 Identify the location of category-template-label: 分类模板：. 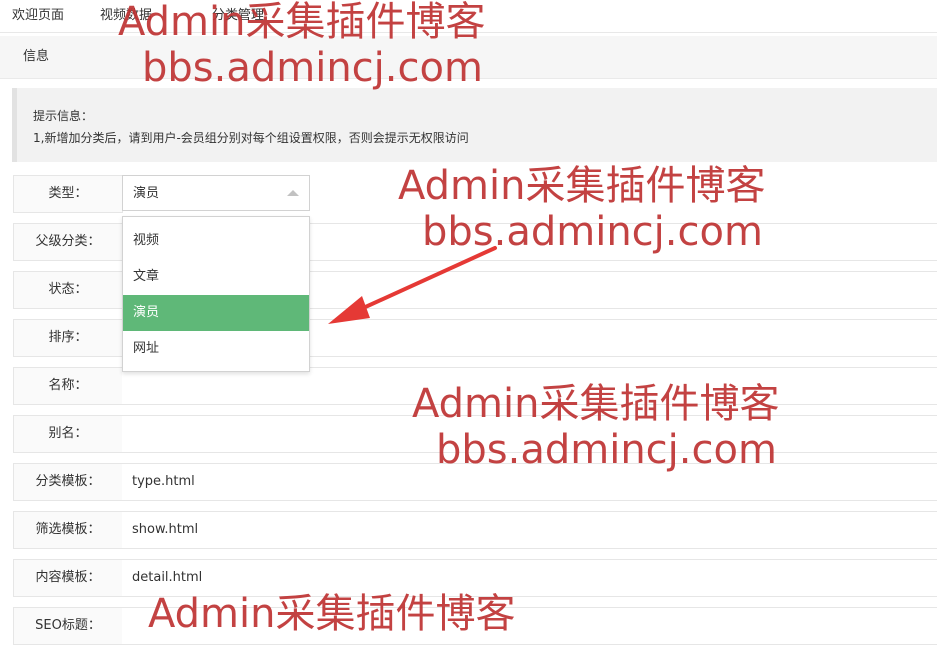
(68, 482).